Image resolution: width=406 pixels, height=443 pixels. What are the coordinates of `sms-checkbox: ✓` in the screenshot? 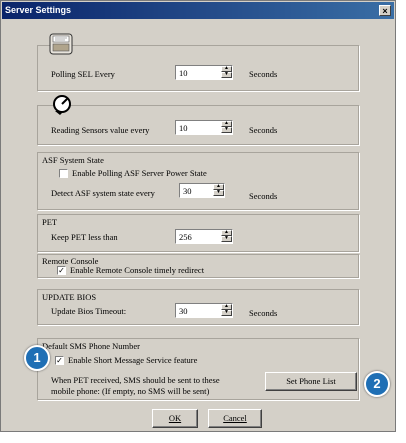 It's located at (59, 360).